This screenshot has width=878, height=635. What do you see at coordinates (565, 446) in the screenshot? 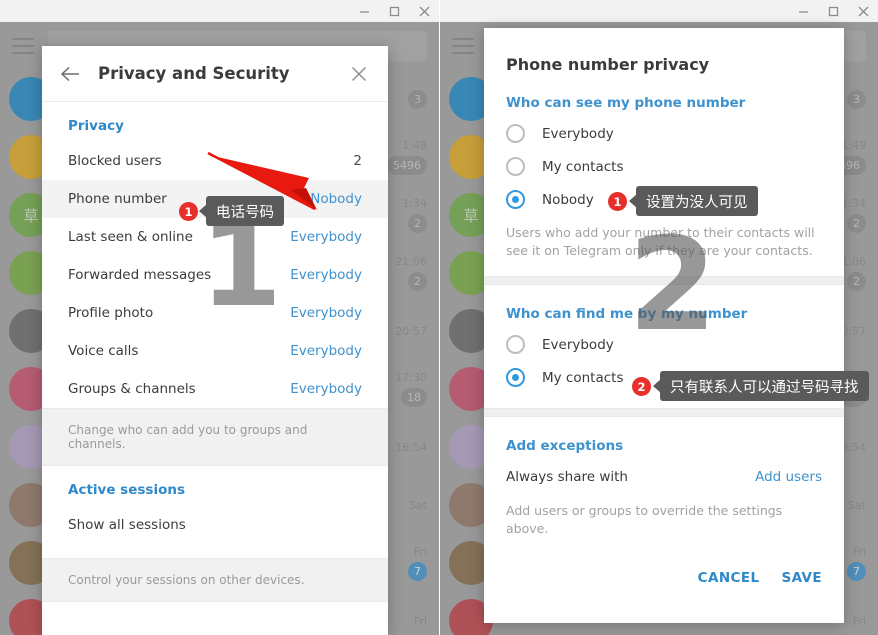
I see `add-exceptions-title: Add exceptions` at bounding box center [565, 446].